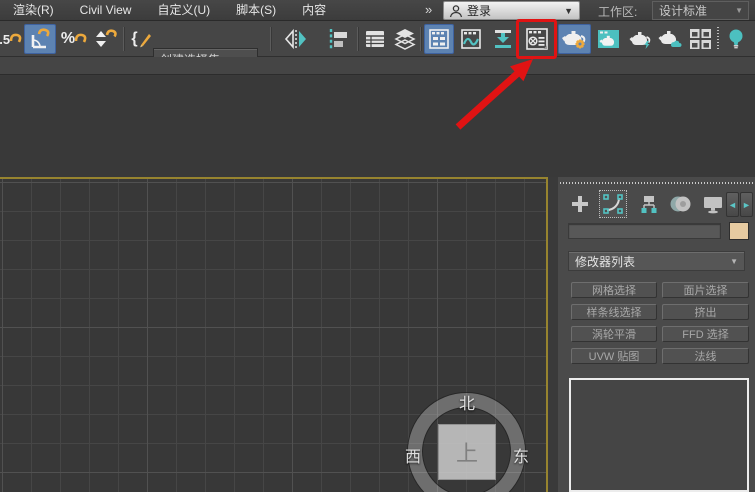  I want to click on hierarchy-icon, so click(649, 204).